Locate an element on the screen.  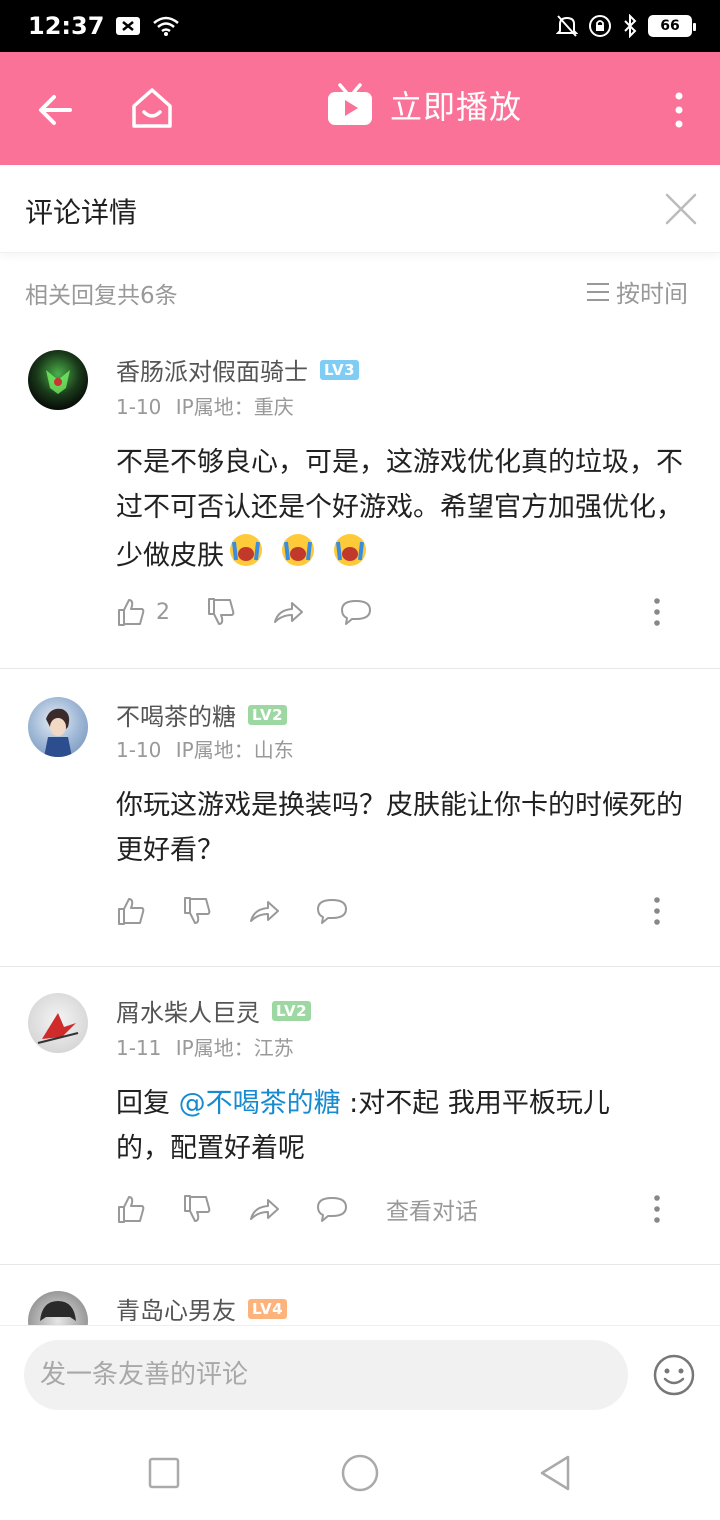
reply-meta-row: 相关回复共6条 按时间 is located at coordinates (360, 290).